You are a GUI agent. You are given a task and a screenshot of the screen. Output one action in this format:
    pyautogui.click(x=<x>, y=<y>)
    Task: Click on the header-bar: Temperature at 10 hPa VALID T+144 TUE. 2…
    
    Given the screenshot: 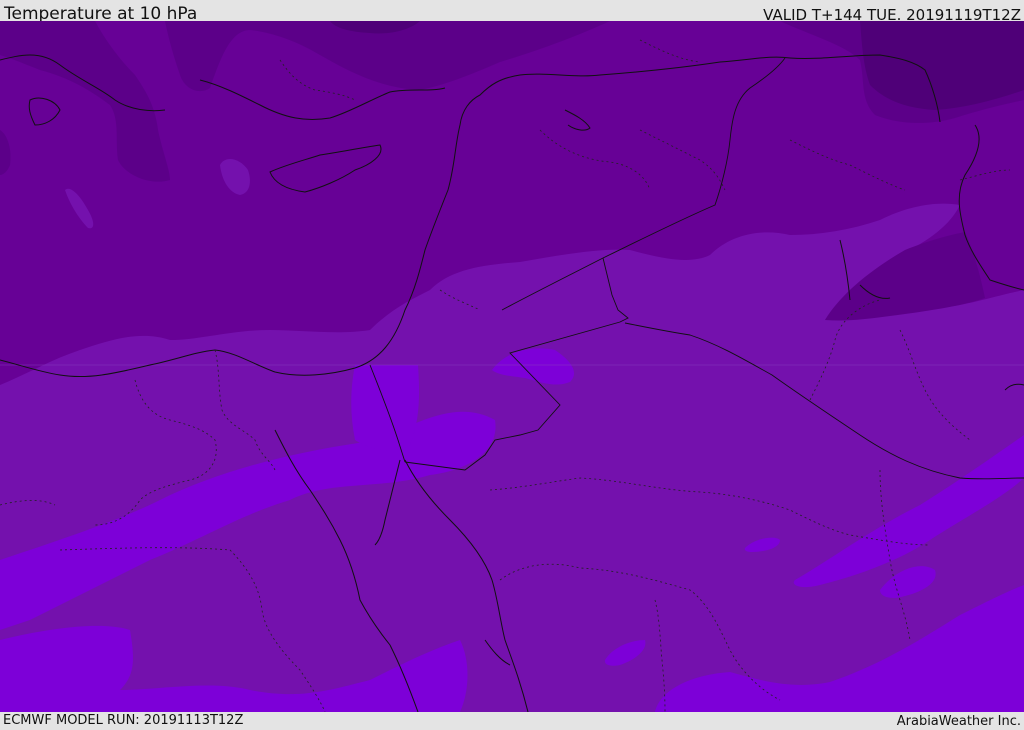 What is the action you would take?
    pyautogui.click(x=512, y=12)
    